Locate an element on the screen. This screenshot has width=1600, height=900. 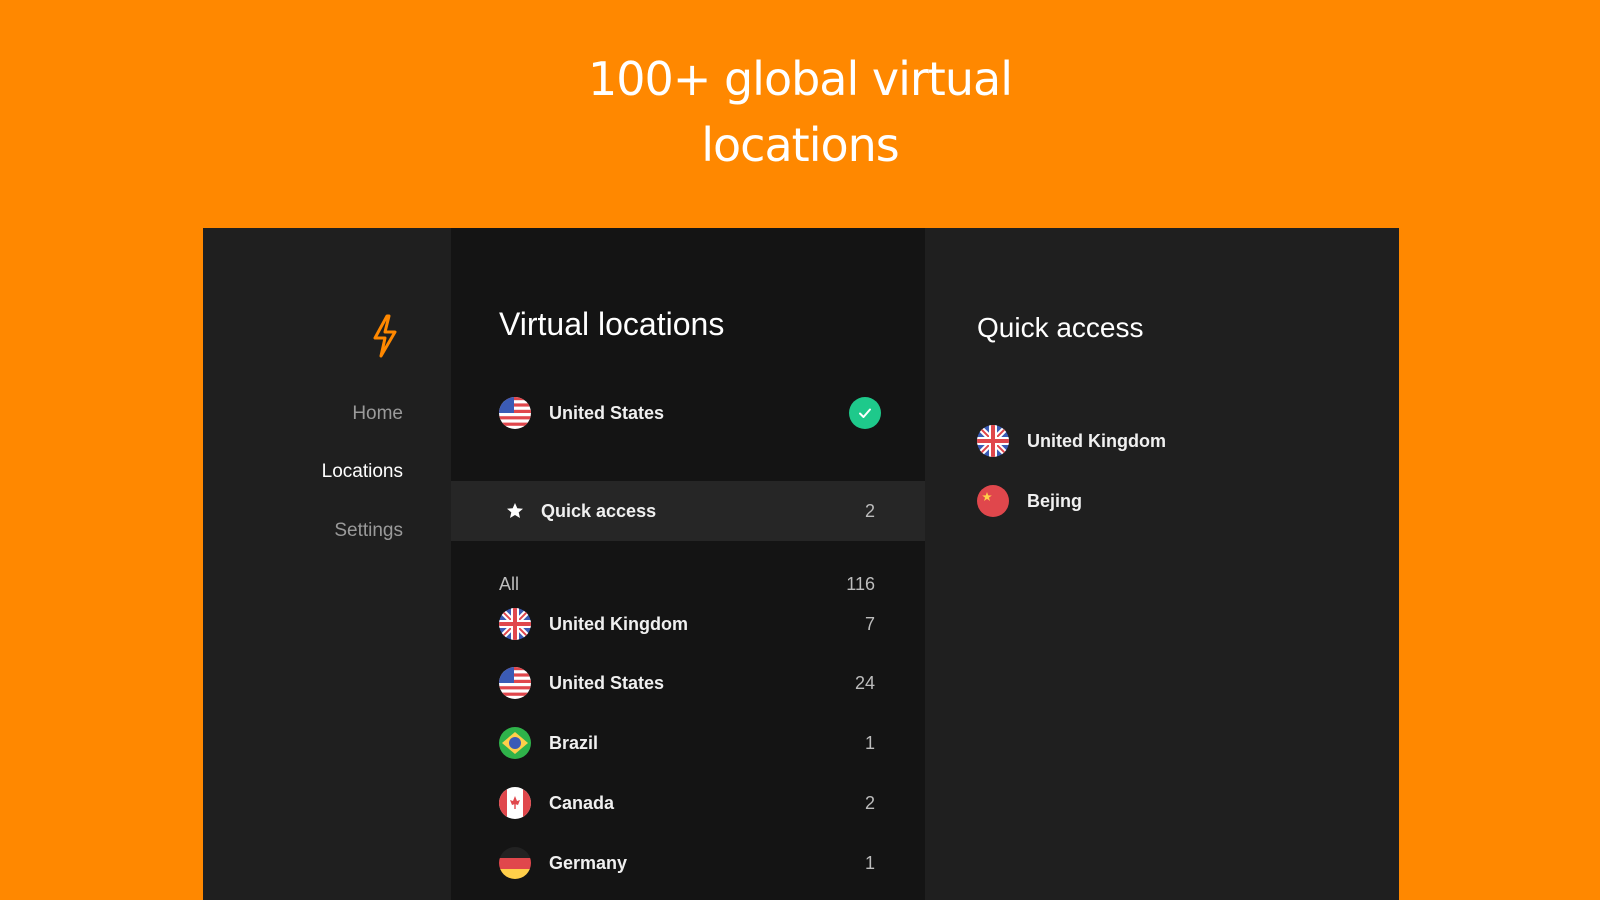
germany-flag-icon is located at coordinates (515, 863).